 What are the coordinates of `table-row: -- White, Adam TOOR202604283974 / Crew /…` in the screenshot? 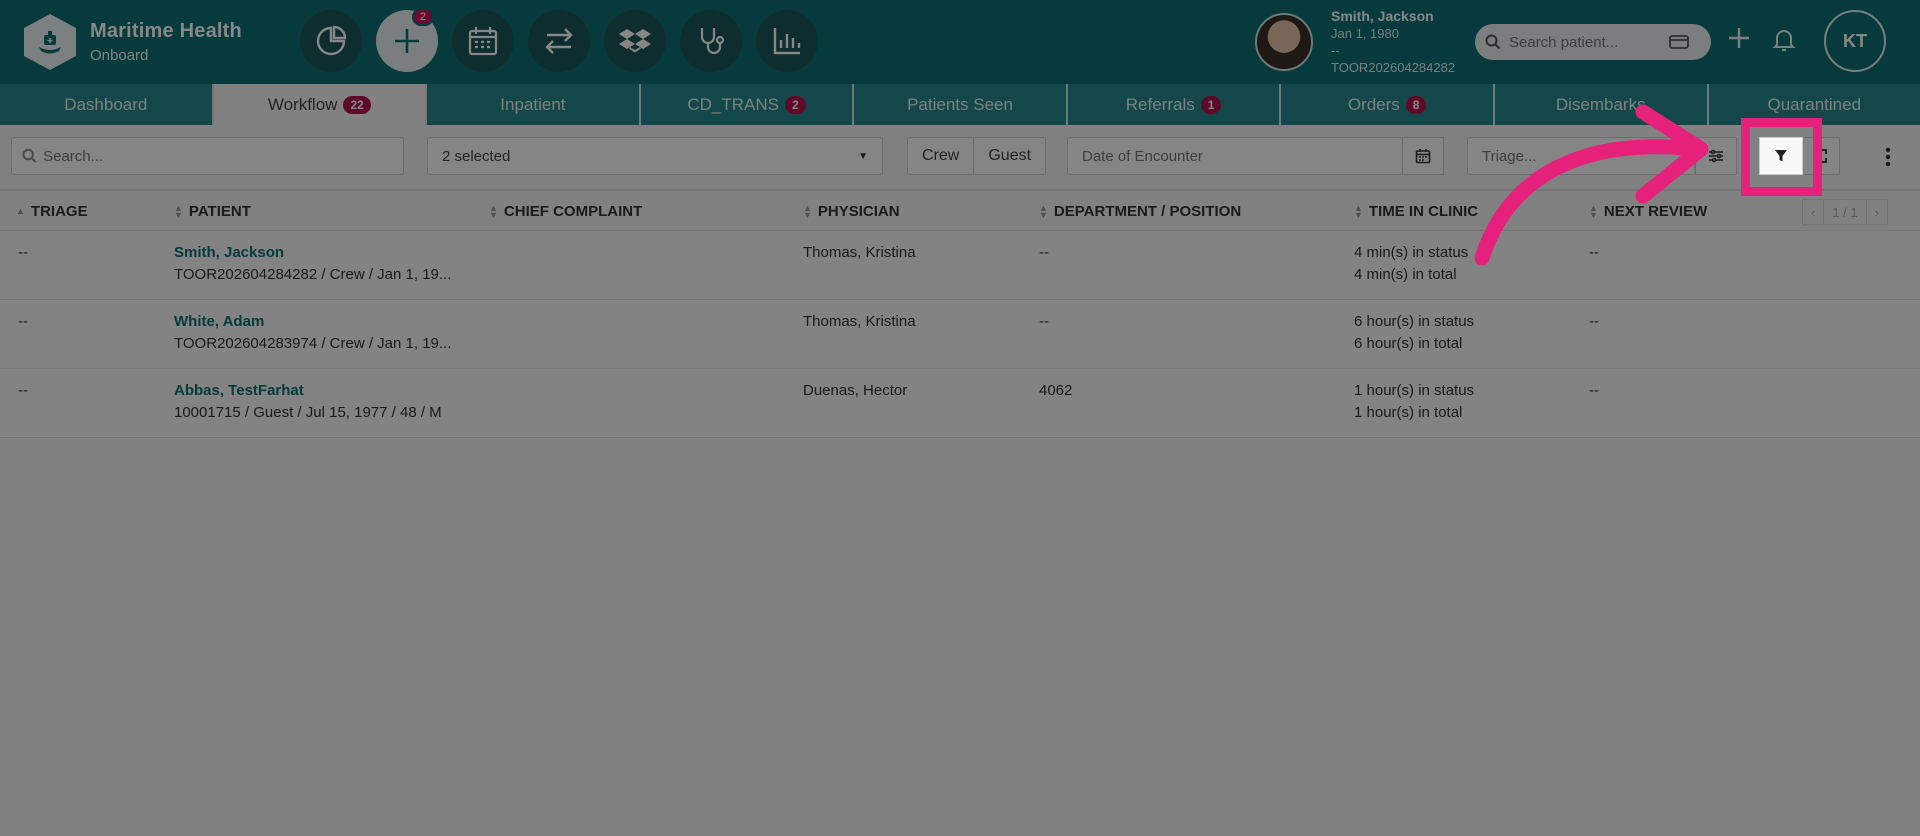 It's located at (960, 334).